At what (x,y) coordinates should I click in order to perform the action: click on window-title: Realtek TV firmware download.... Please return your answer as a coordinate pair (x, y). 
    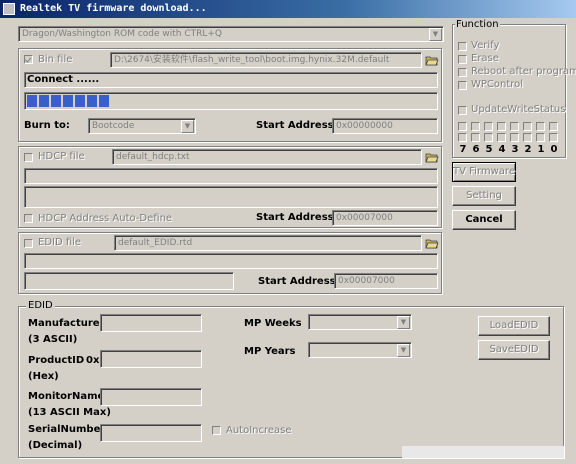
    Looking at the image, I should click on (113, 8).